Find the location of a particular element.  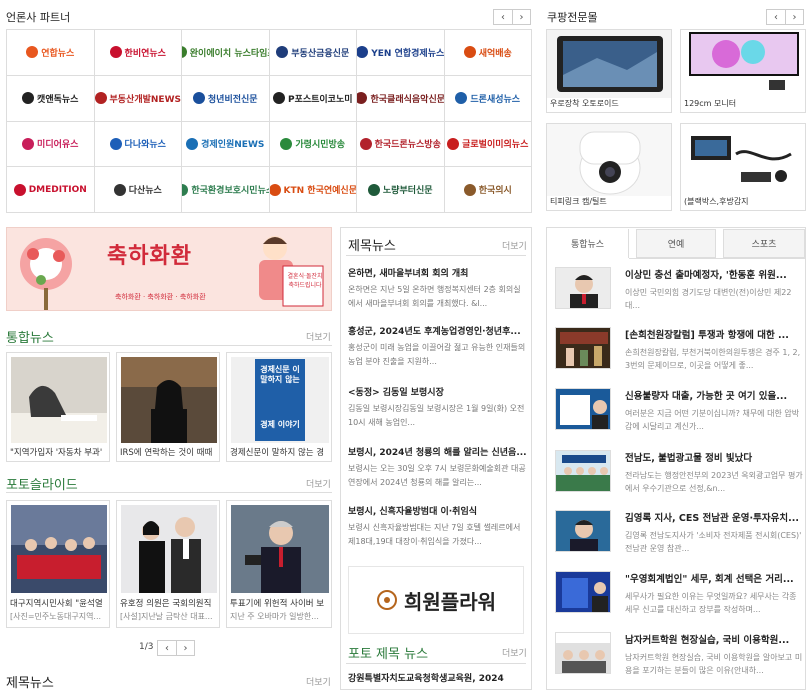

photo-title-news-more-link: 더보기 is located at coordinates (514, 652).